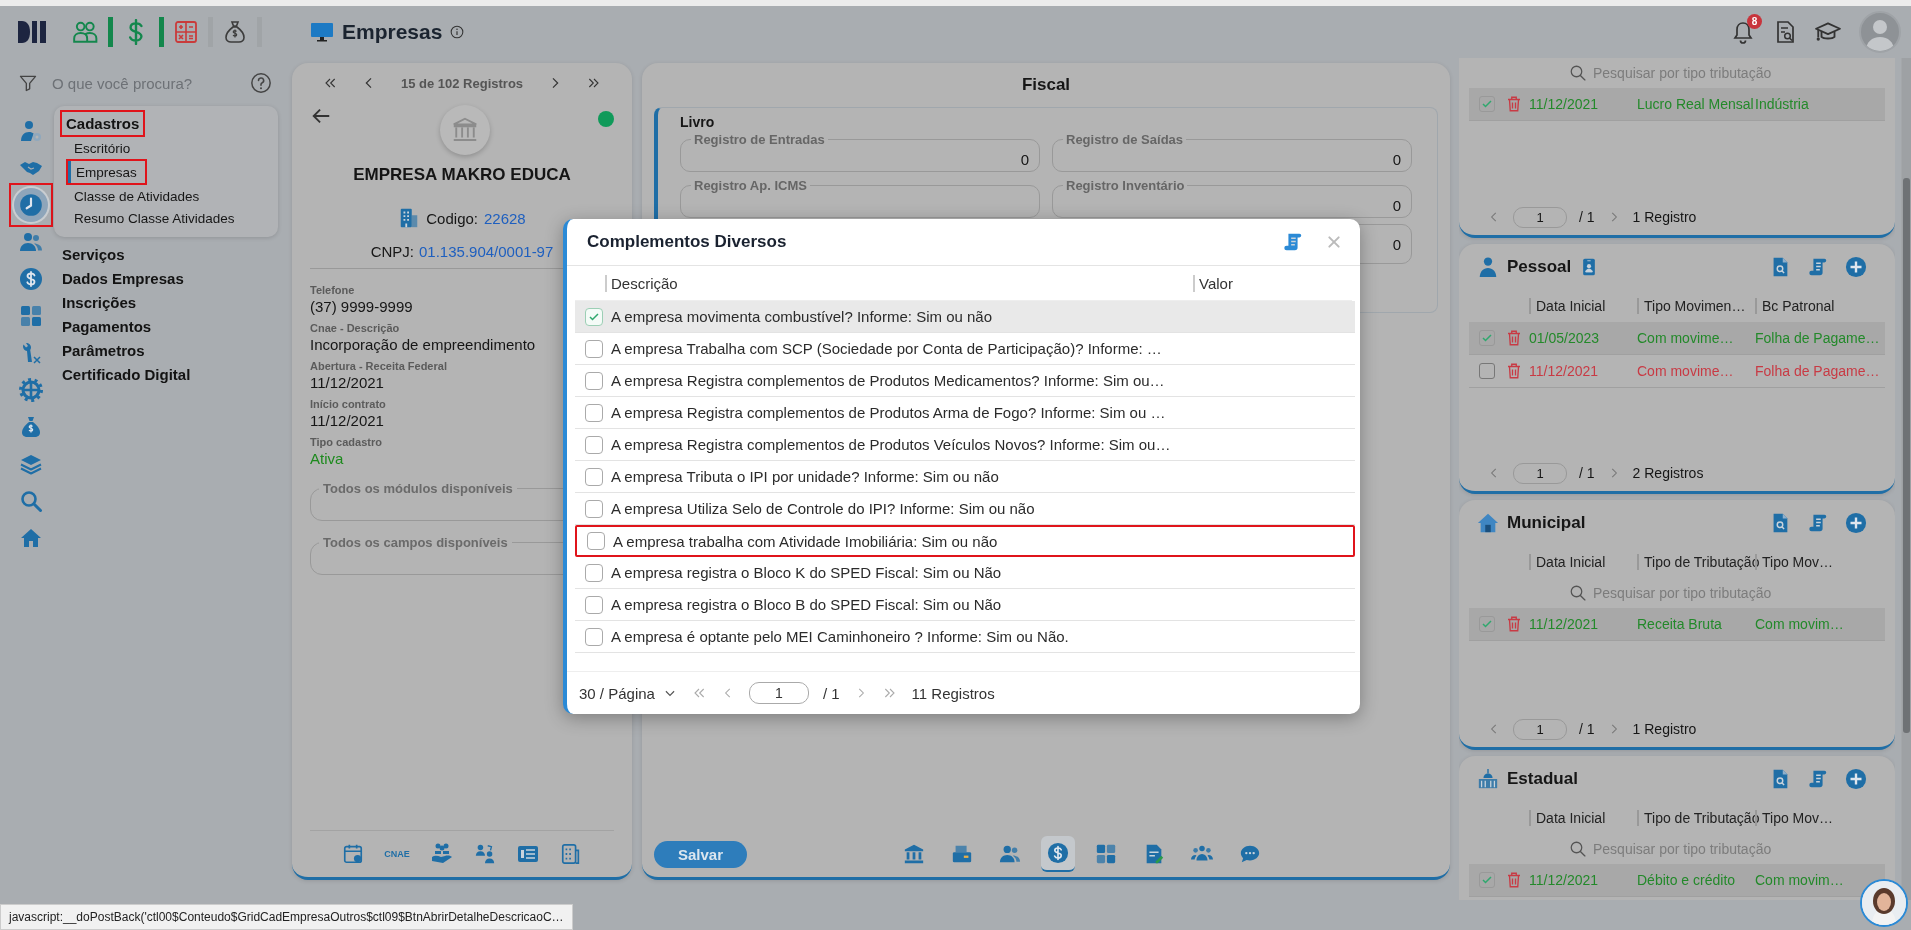 The image size is (1911, 930). I want to click on menu-item: Escritório, so click(102, 148).